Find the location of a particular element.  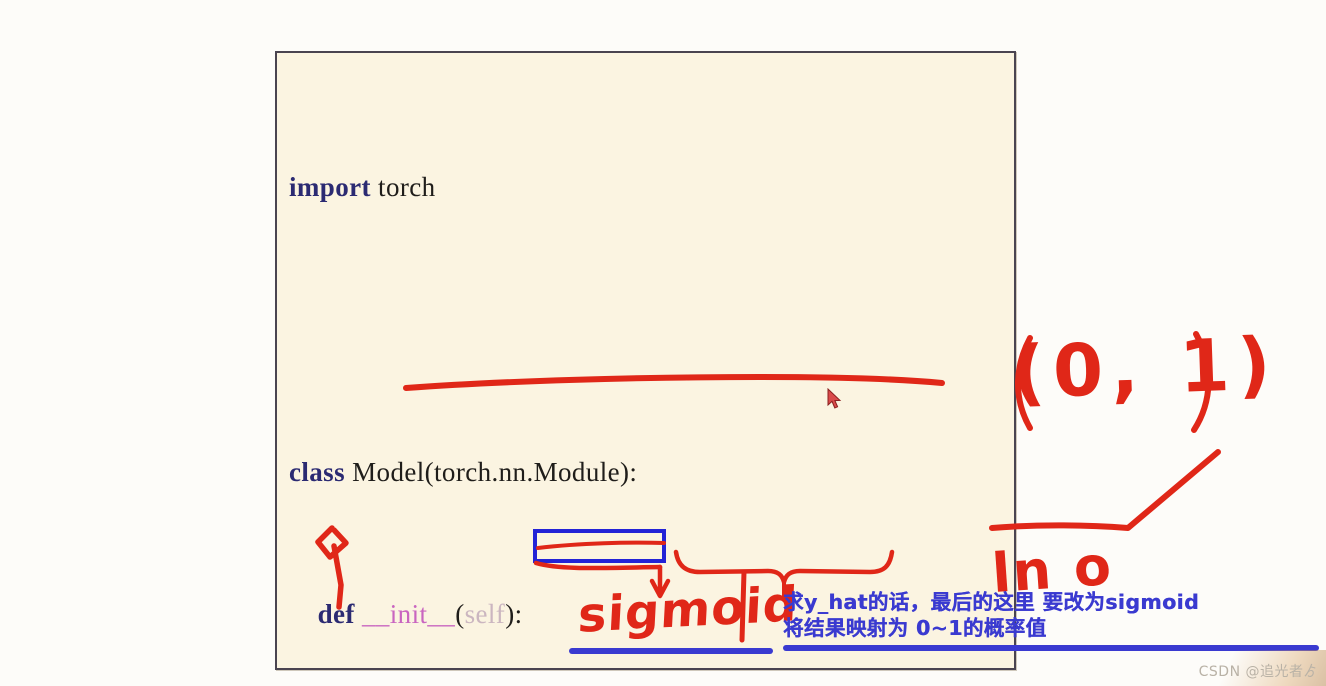

code-line-class: class Model(torch.nn.Module): is located at coordinates (463, 471).